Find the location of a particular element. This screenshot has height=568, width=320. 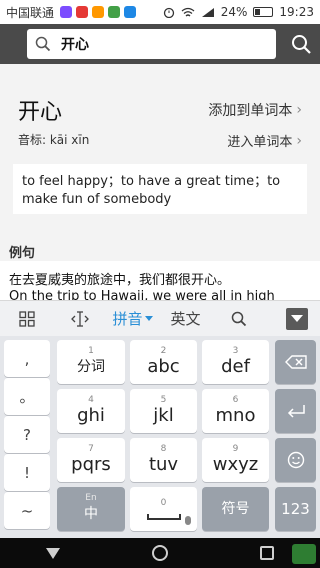

key-number: 3 is located at coordinates (235, 351).